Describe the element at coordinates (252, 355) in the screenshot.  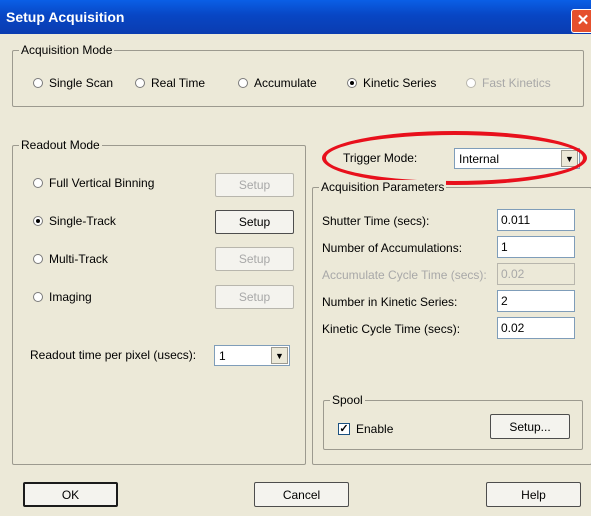
I see `readout-time-select: 1 ▼` at that location.